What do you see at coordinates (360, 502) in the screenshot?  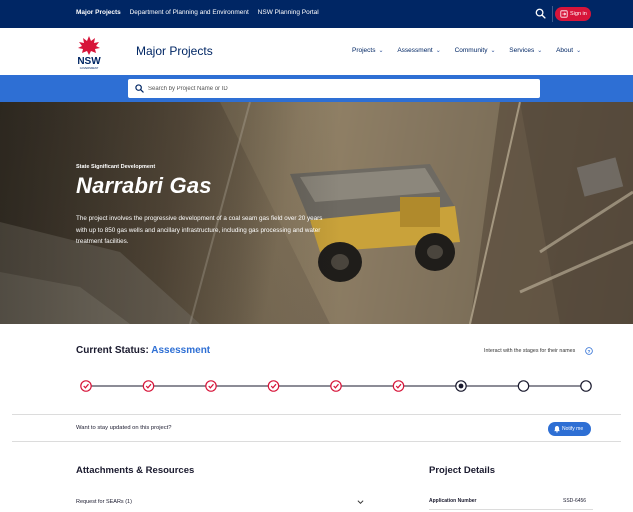 I see `chevron-down-icon` at bounding box center [360, 502].